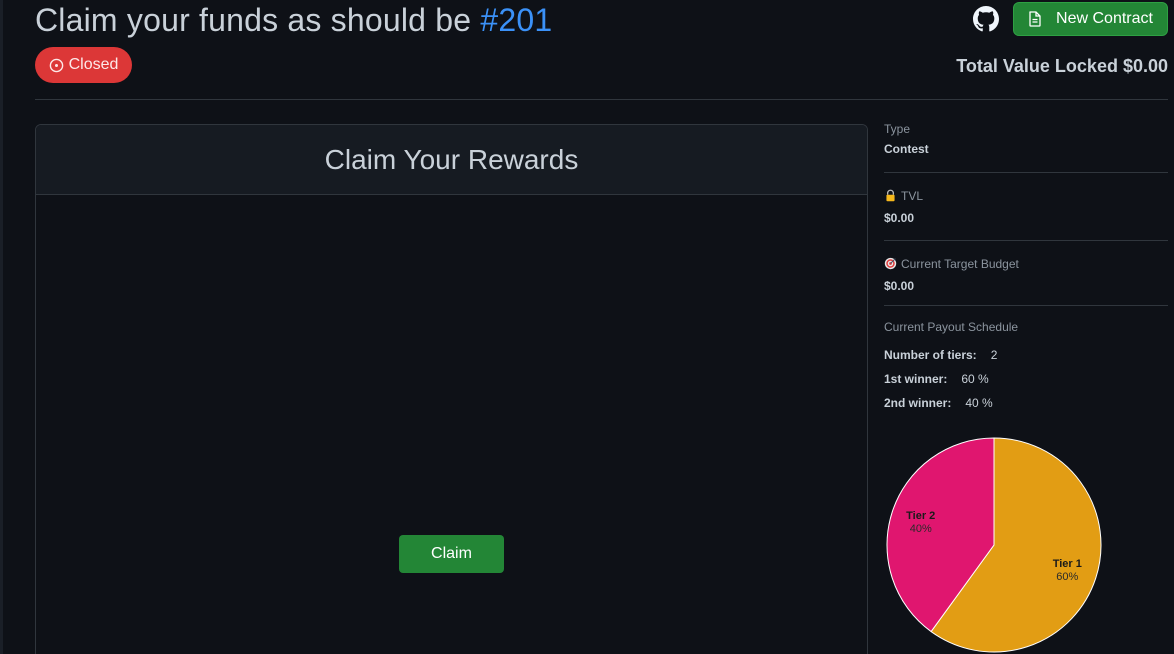  I want to click on issue-number-link: #201, so click(516, 20).